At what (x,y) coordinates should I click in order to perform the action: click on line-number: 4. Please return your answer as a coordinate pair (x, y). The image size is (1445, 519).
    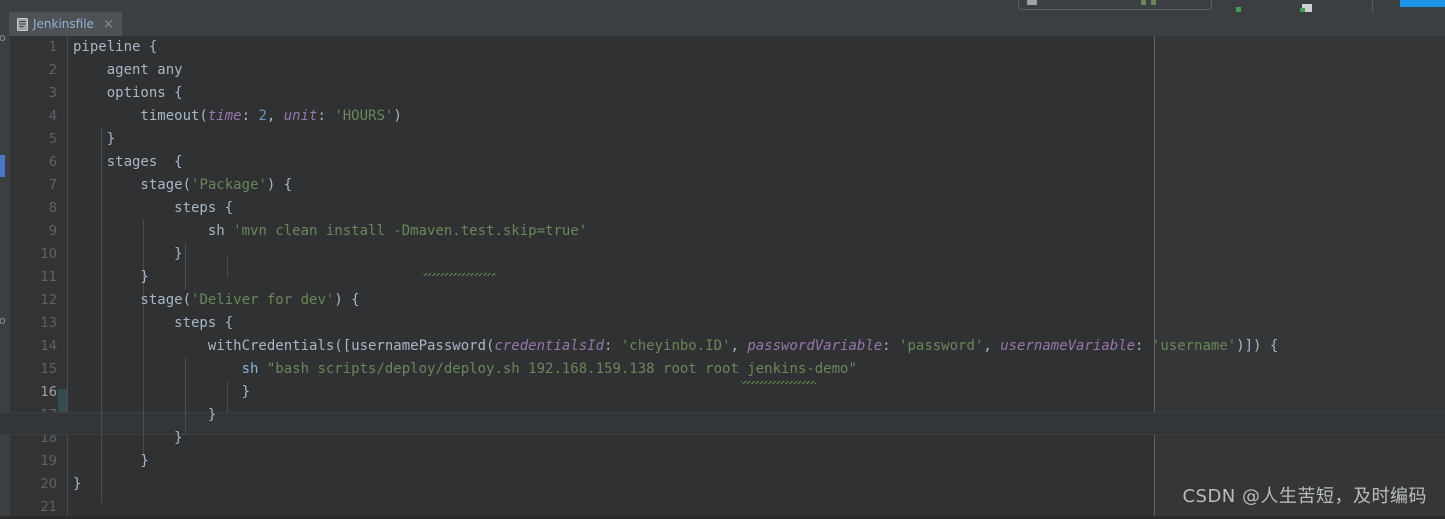
    Looking at the image, I should click on (52, 116).